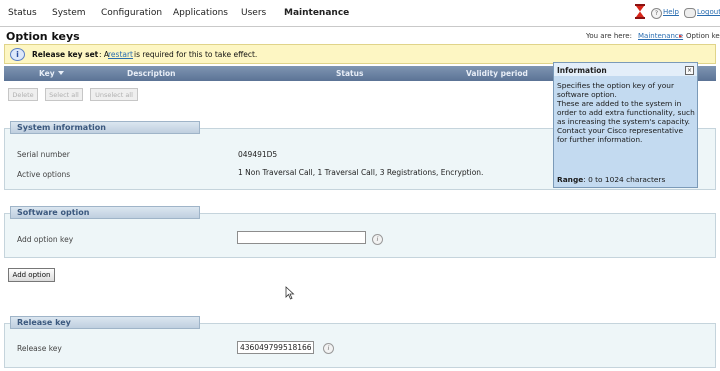 The width and height of the screenshot is (720, 371). Describe the element at coordinates (22, 13) in the screenshot. I see `nav-status: Status` at that location.